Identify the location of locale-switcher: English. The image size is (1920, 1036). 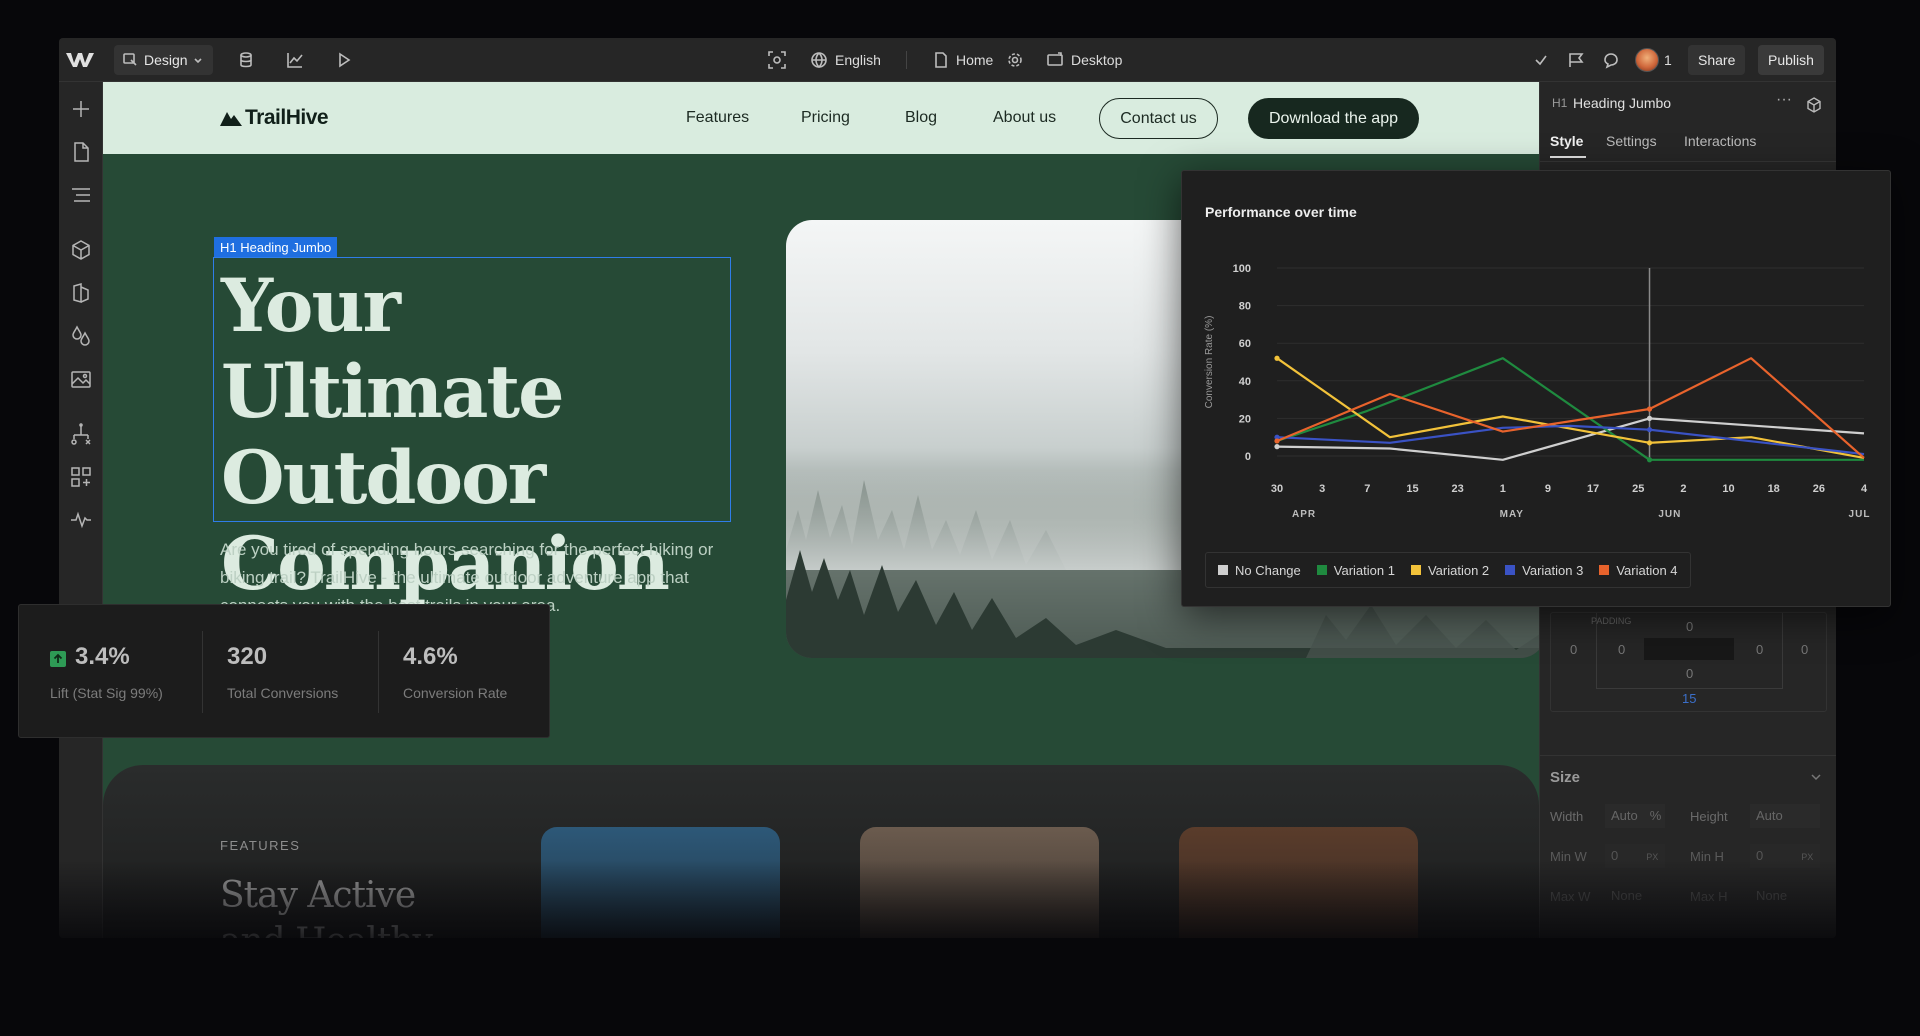
(845, 60).